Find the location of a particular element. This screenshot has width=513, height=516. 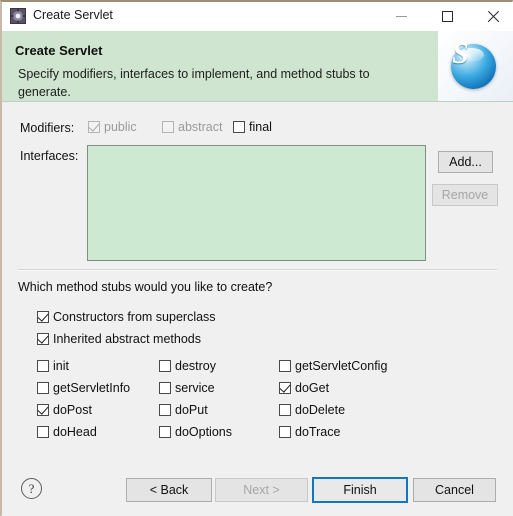

checkbox-dohead: doHead is located at coordinates (67, 432).